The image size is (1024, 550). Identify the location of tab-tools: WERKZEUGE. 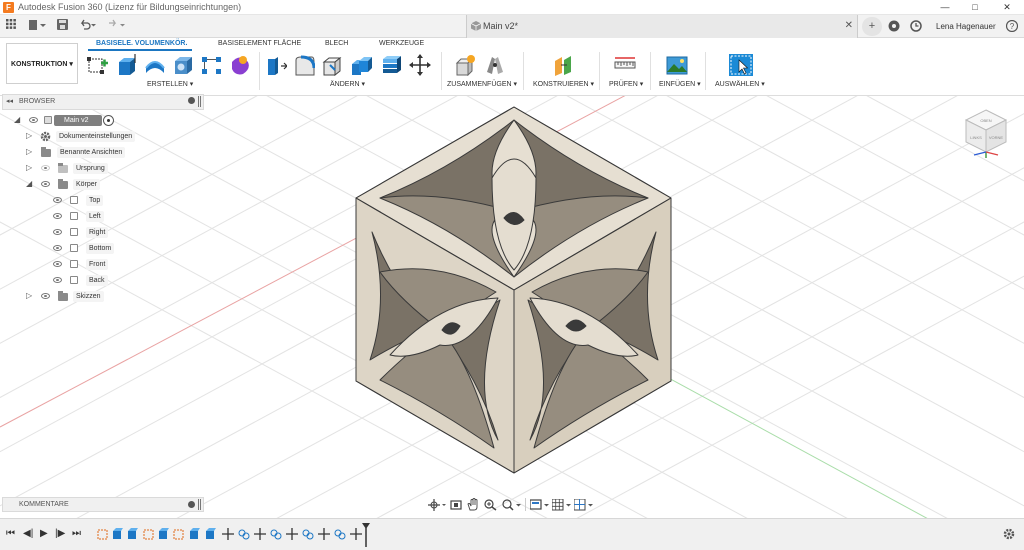
(401, 43).